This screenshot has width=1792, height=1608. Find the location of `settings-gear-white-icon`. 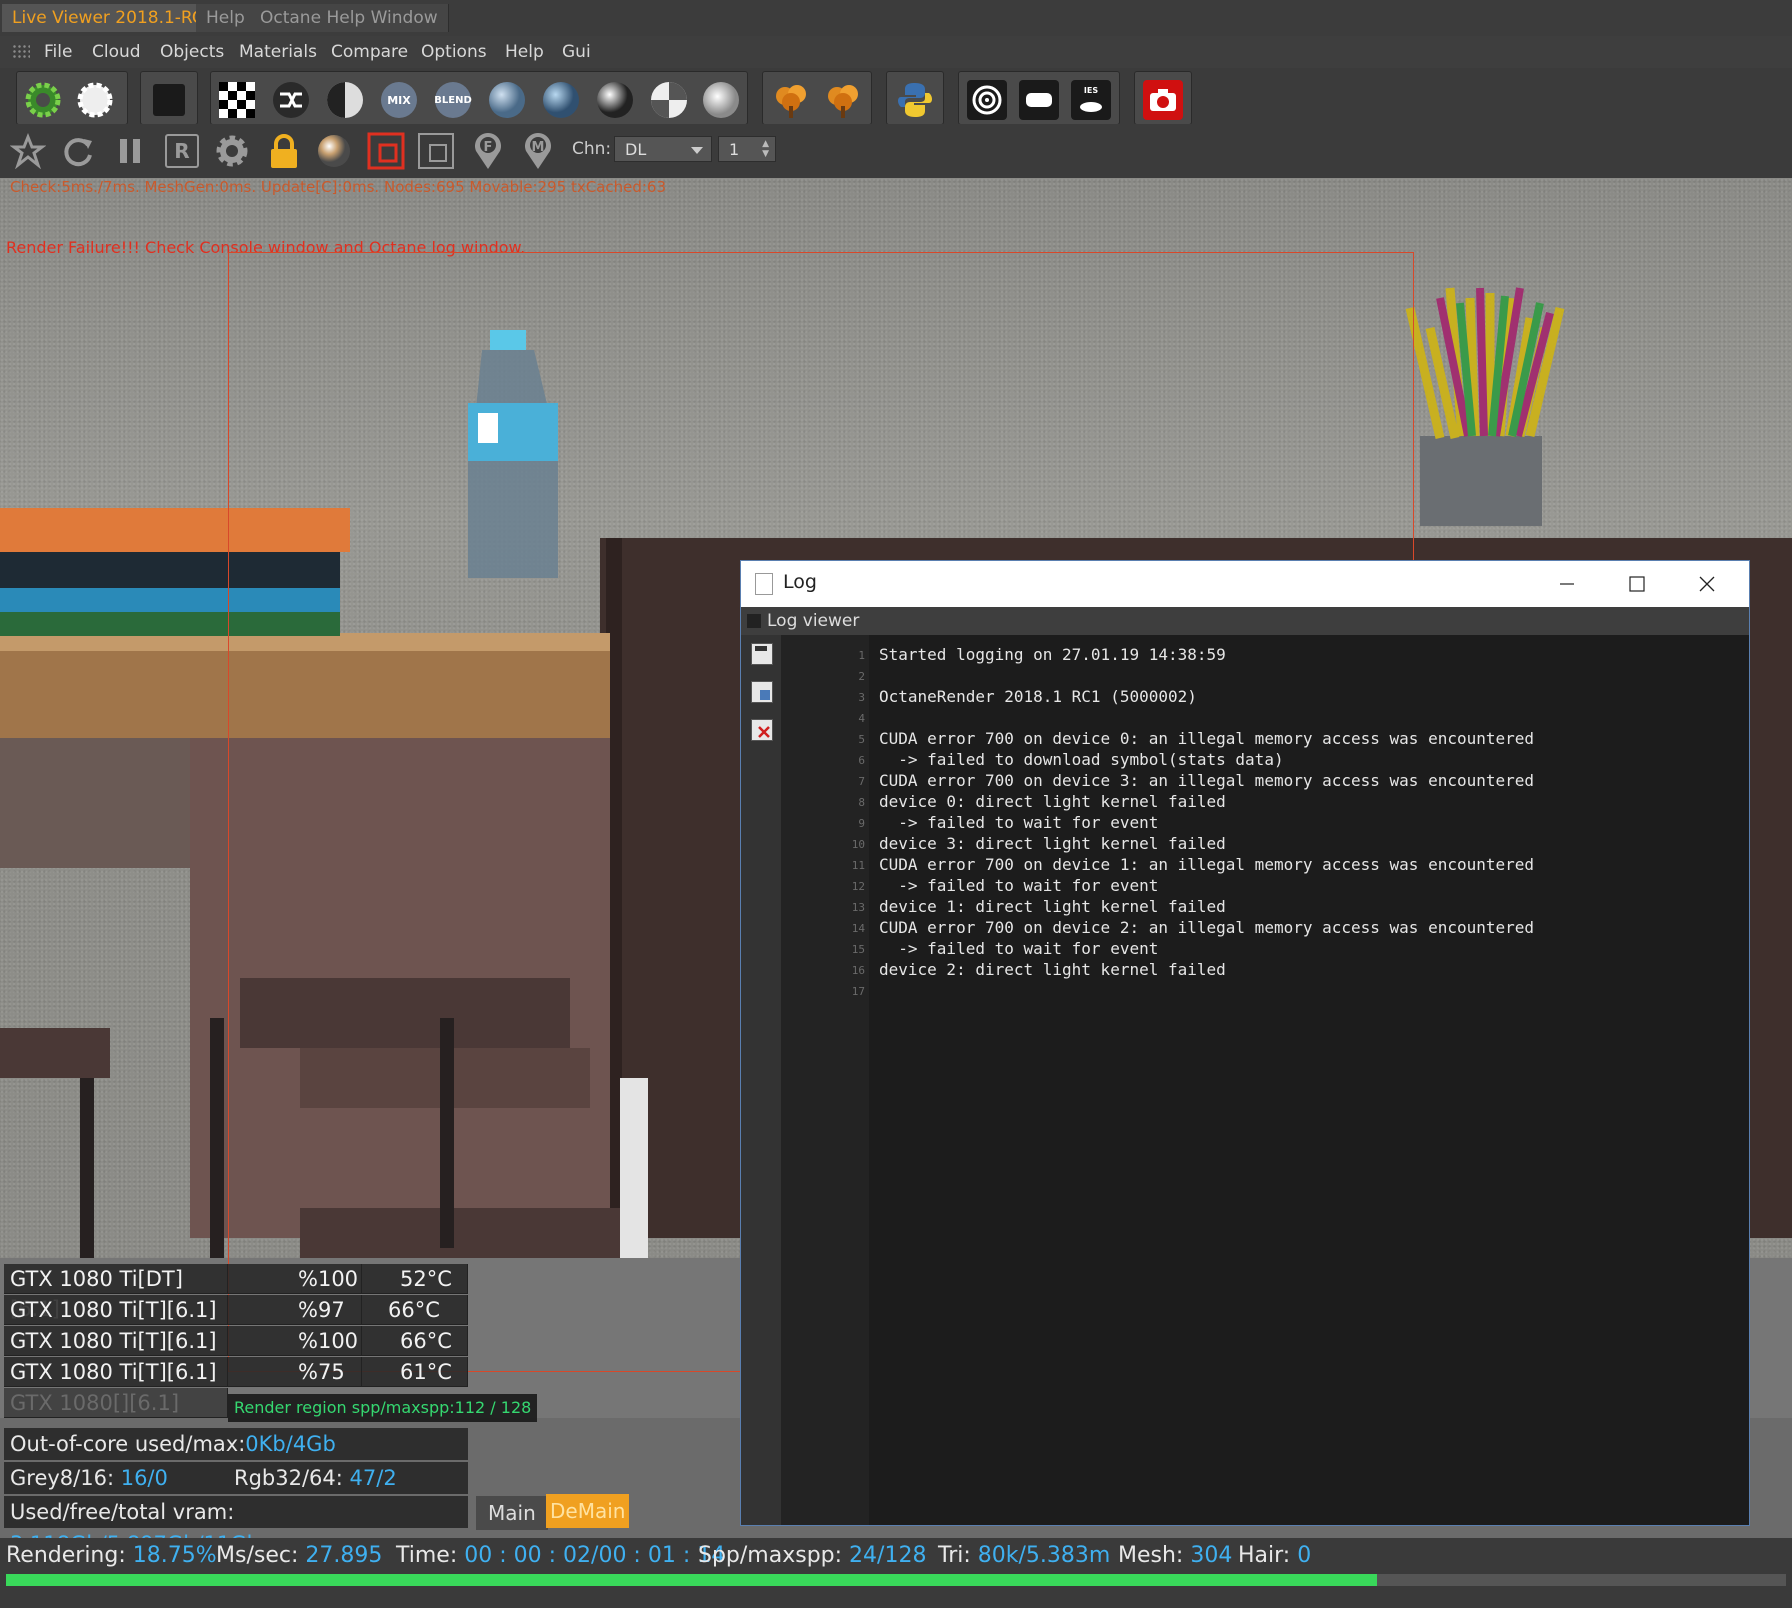

settings-gear-white-icon is located at coordinates (95, 100).